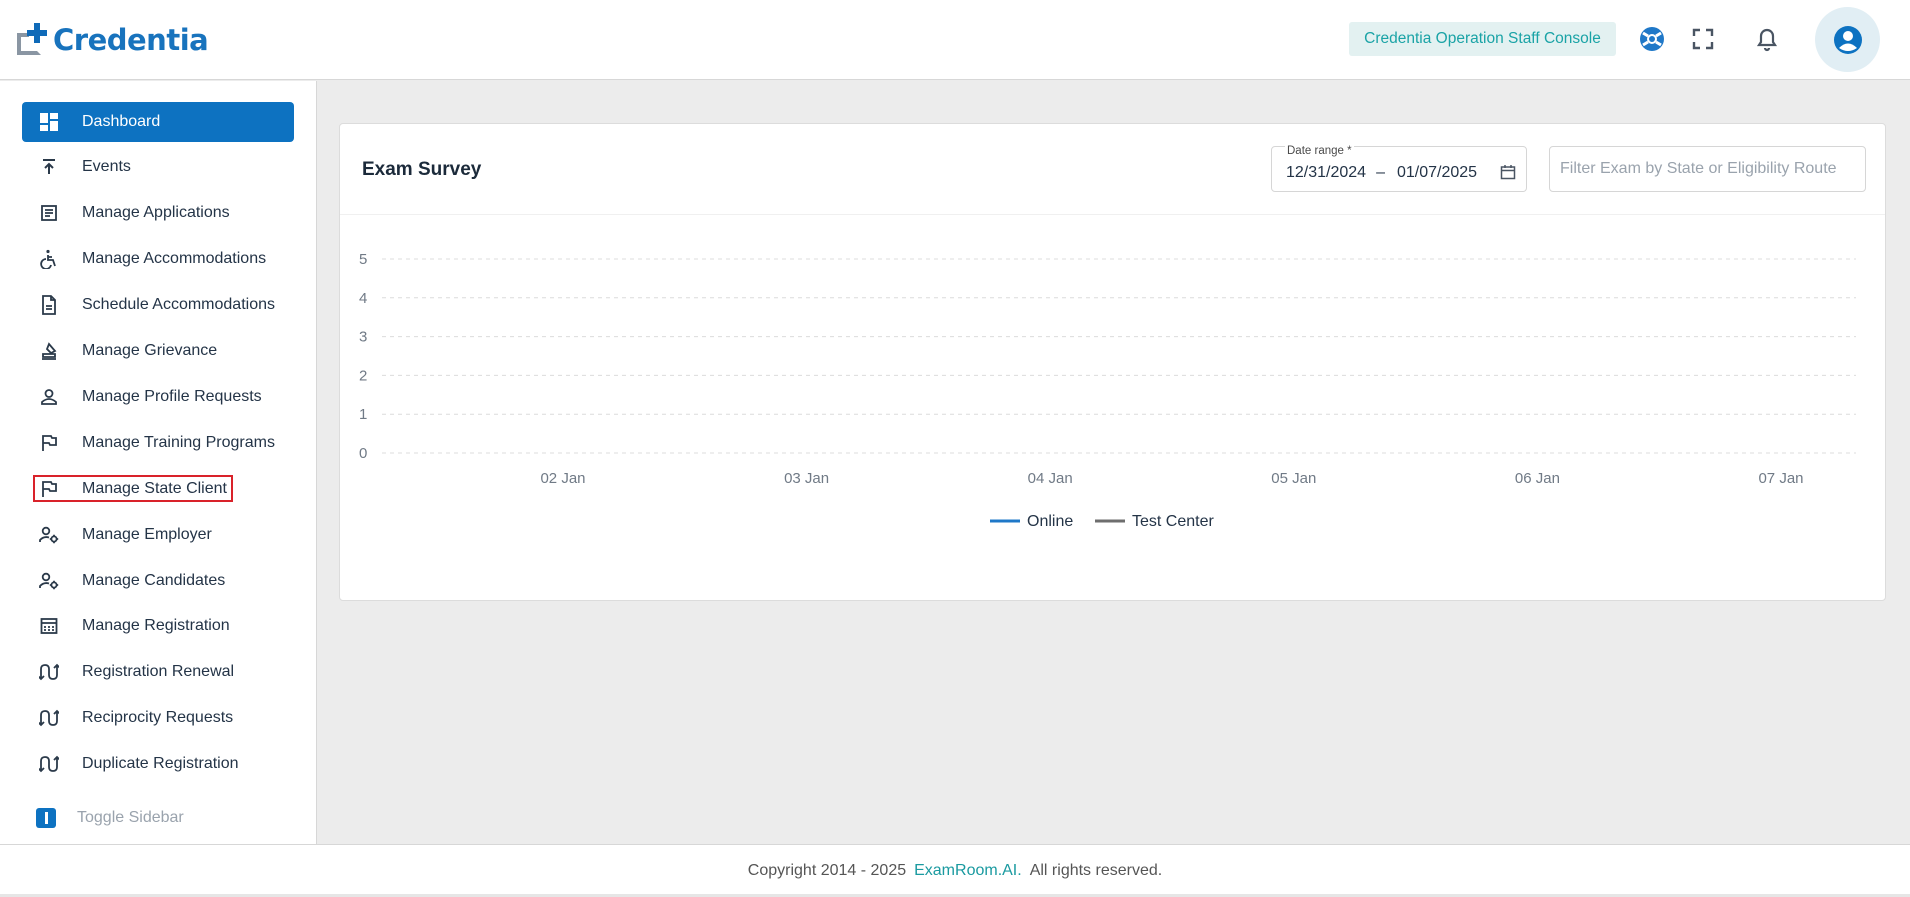  What do you see at coordinates (827, 870) in the screenshot?
I see `footer-copyright: Copyright 2014 - 2025` at bounding box center [827, 870].